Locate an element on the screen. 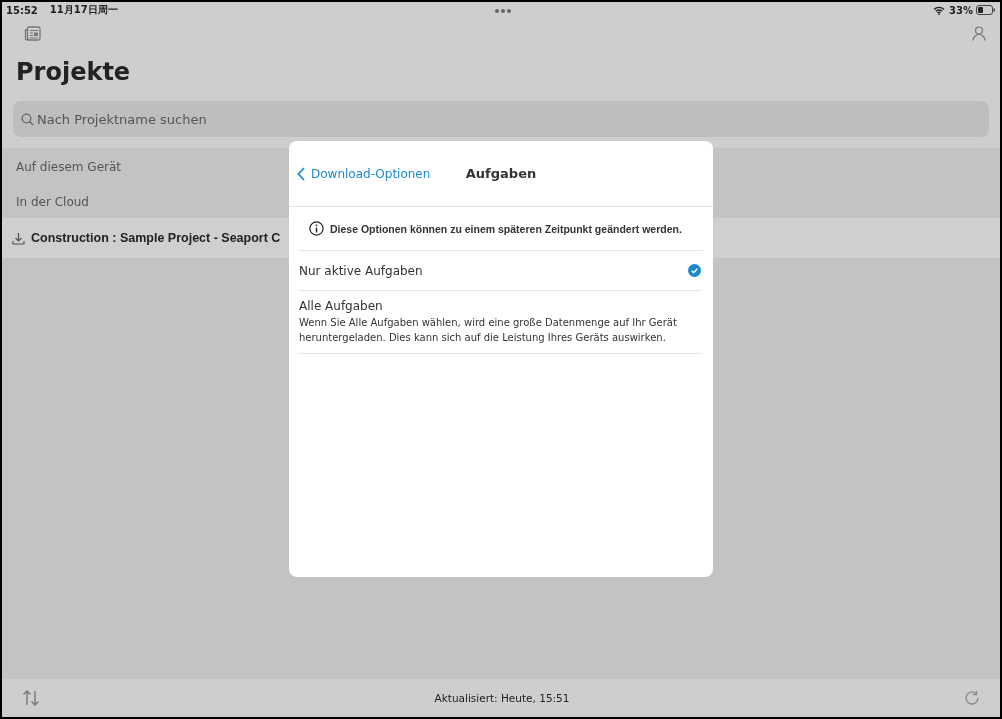 This screenshot has height=719, width=1002. option-label: Nur aktive Aufgaben is located at coordinates (361, 270).